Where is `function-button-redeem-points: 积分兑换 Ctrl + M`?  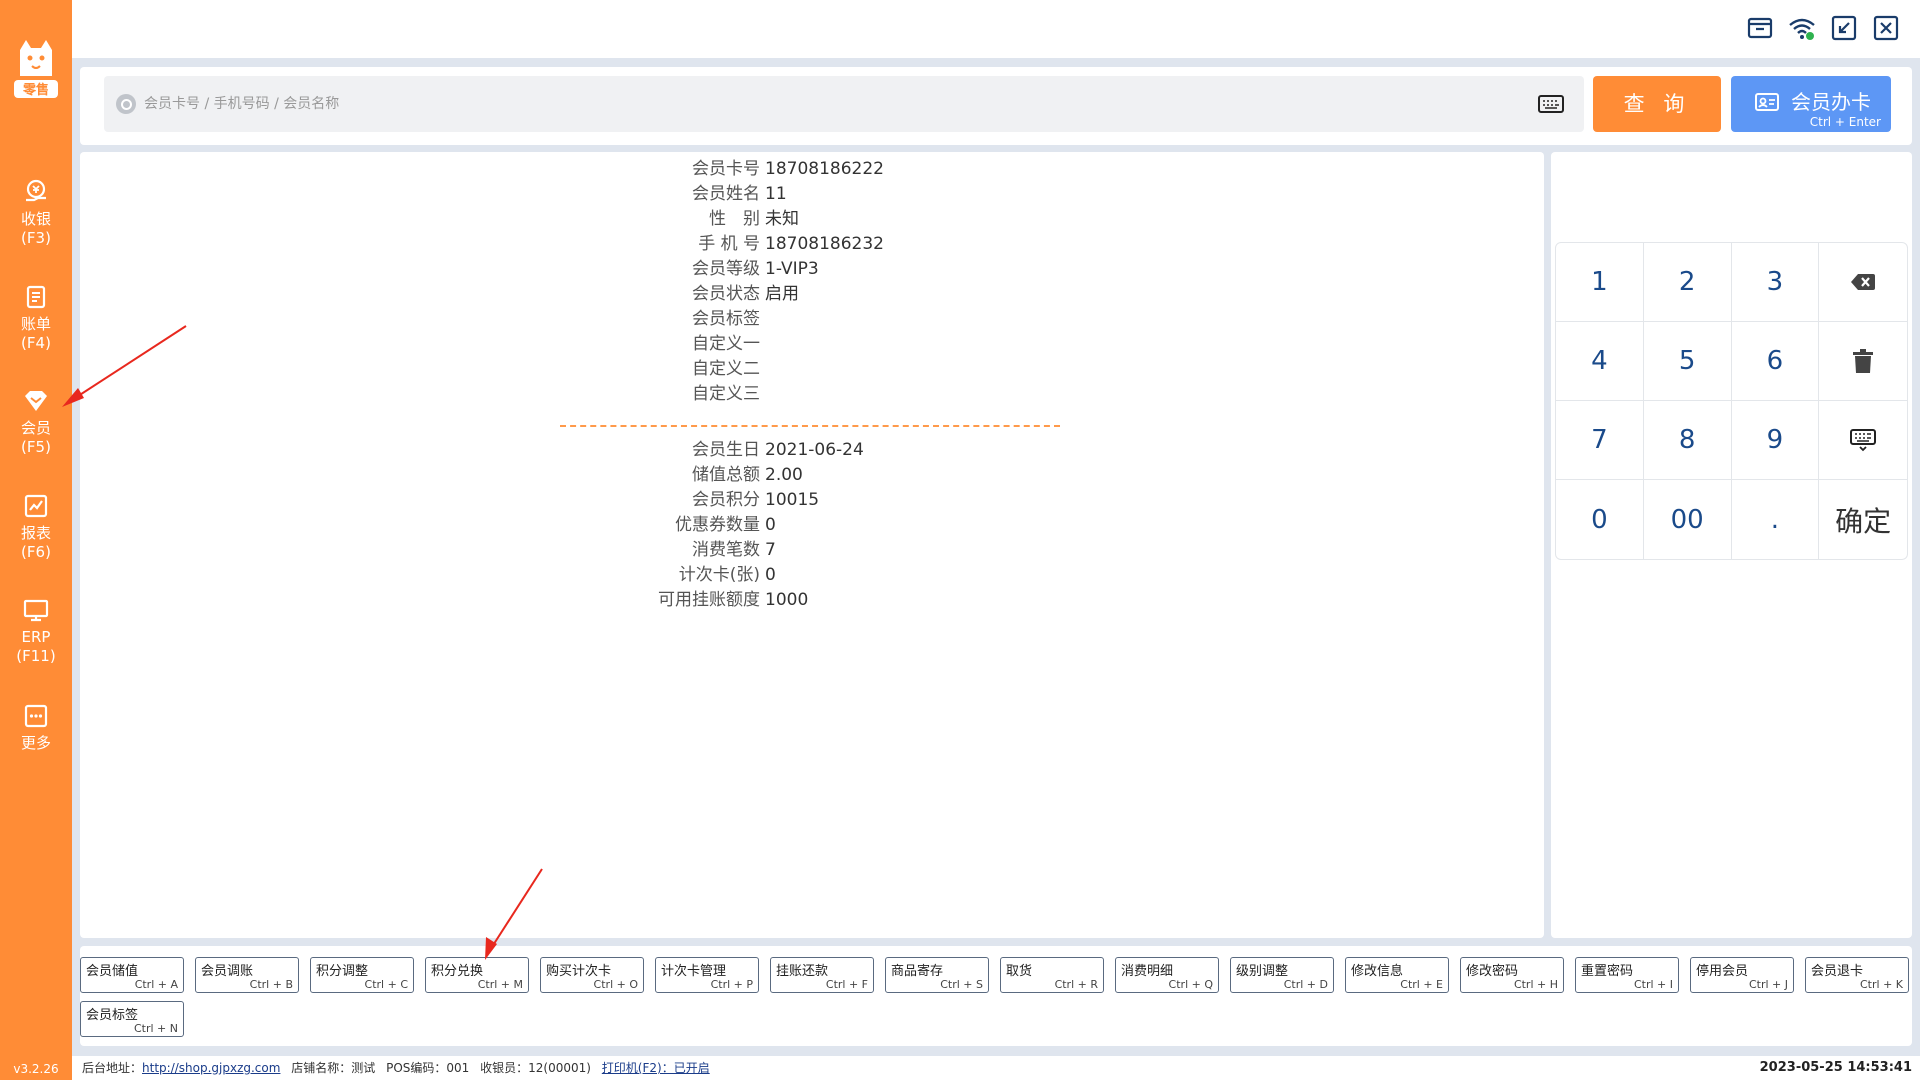 function-button-redeem-points: 积分兑换 Ctrl + M is located at coordinates (477, 975).